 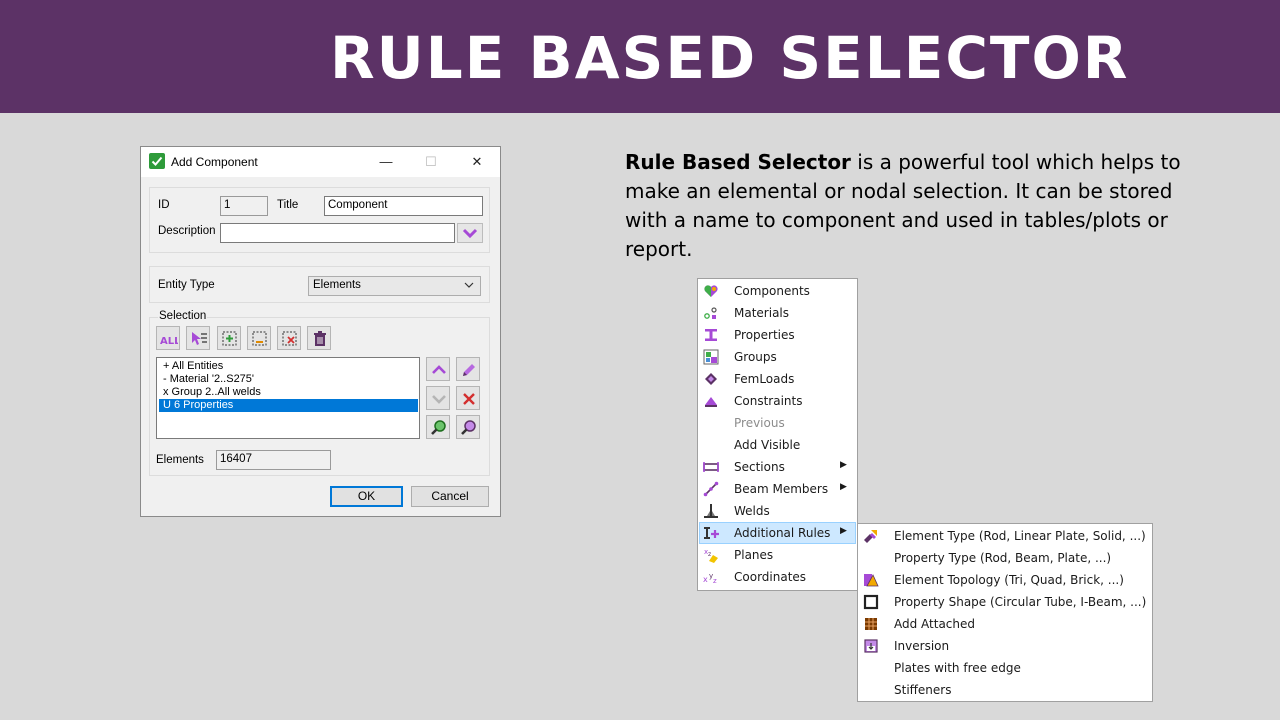 I want to click on edit-rule-button, so click(x=468, y=369).